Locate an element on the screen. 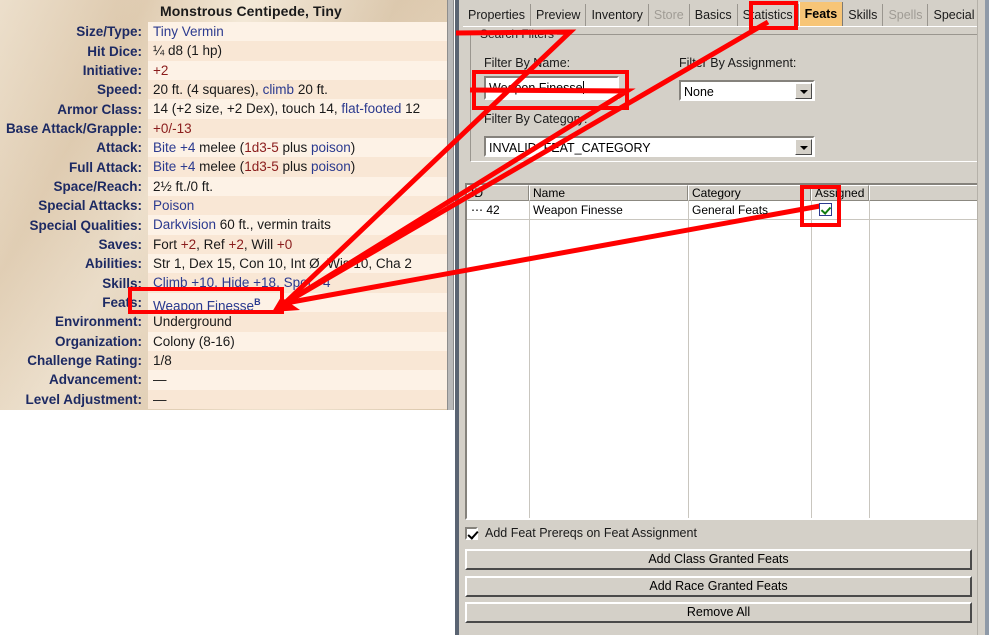  check-icon is located at coordinates (825, 209).